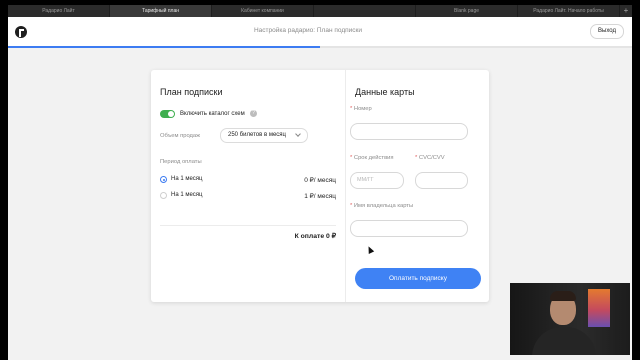  Describe the element at coordinates (563, 296) in the screenshot. I see `presenter-hair` at that location.